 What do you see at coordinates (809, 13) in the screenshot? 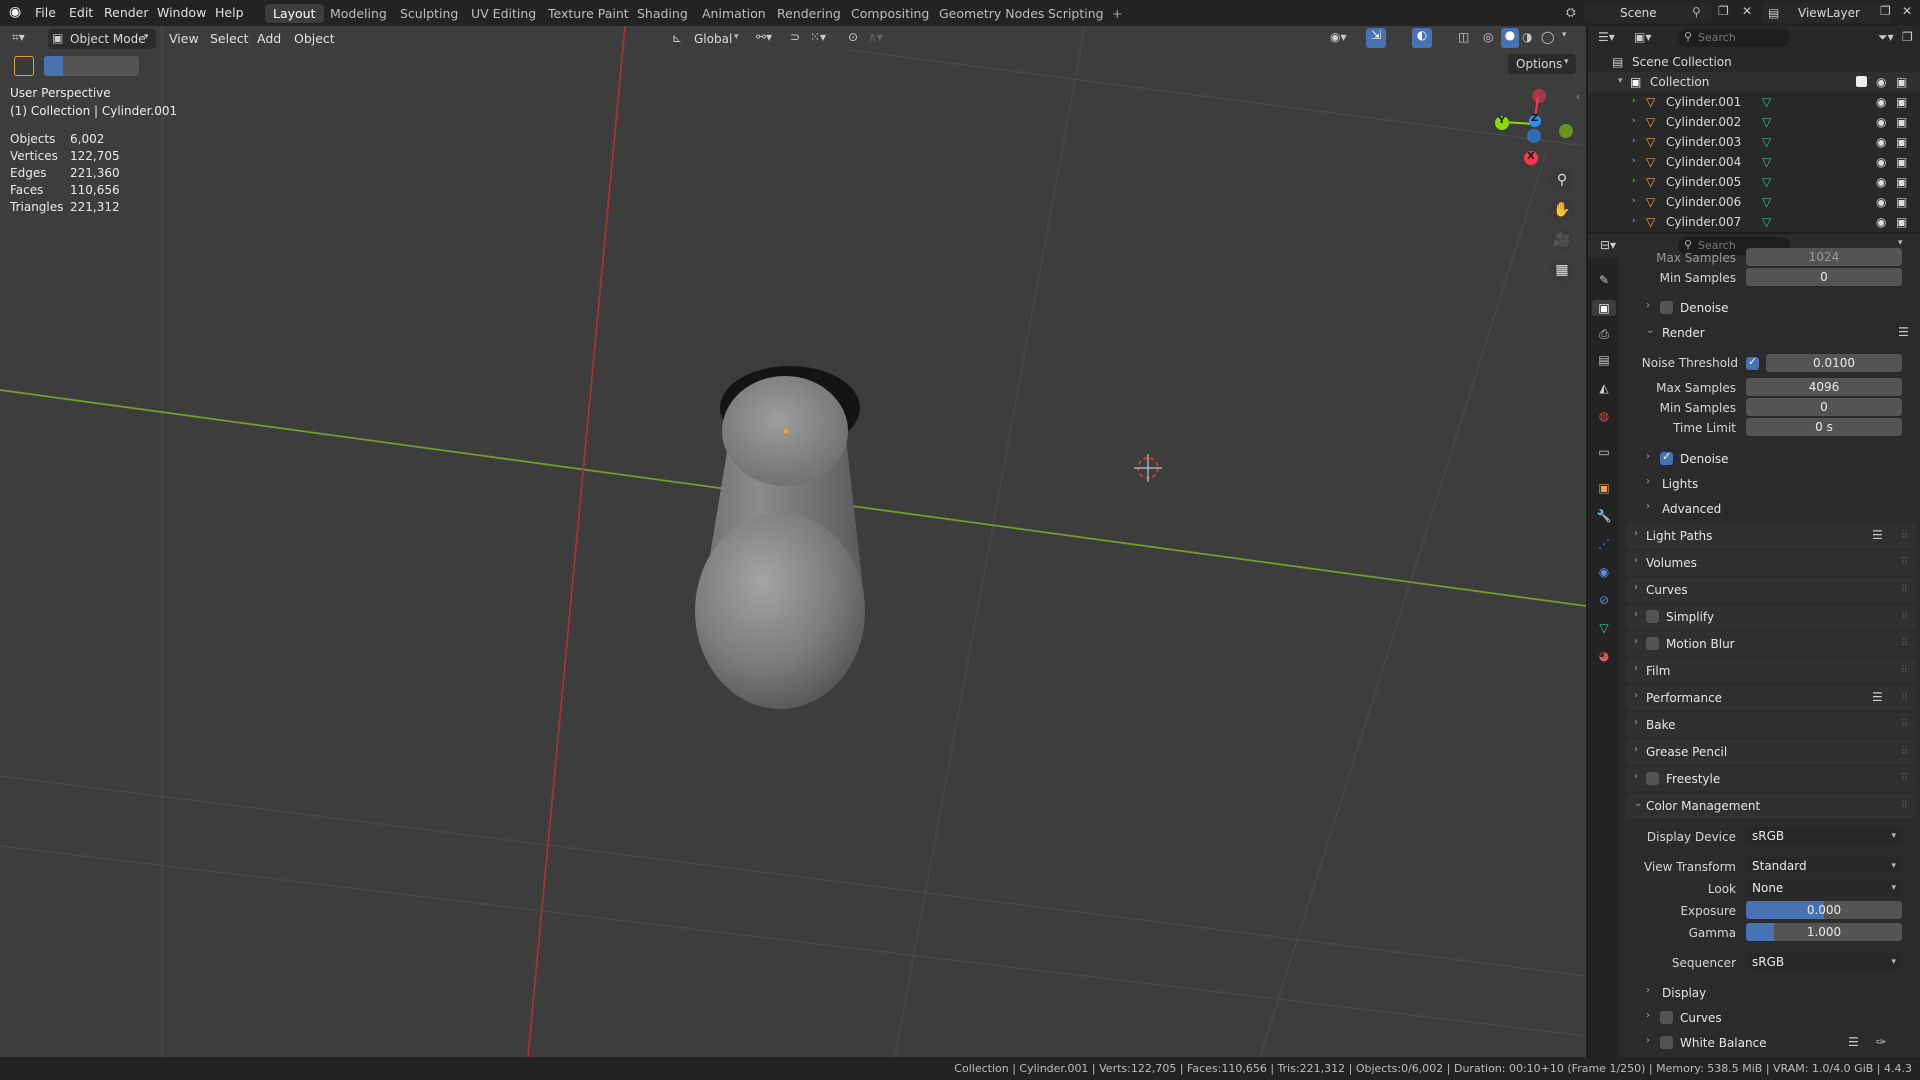
I see `tab-rendering: Rendering` at bounding box center [809, 13].